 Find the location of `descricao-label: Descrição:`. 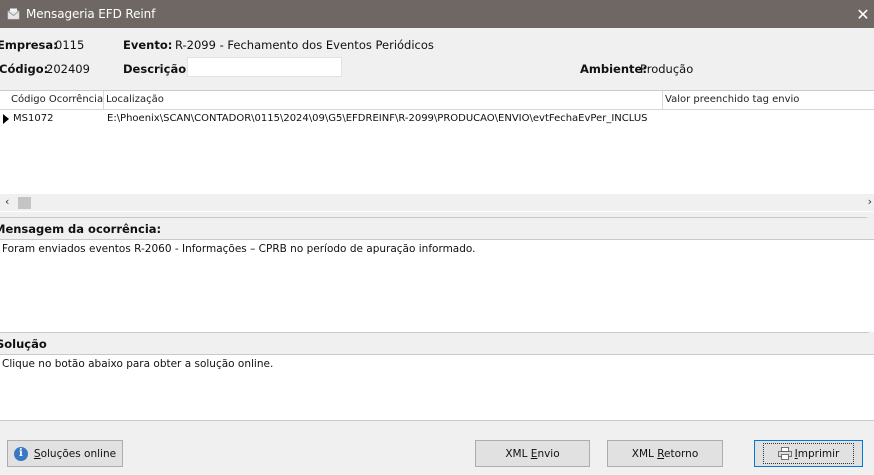

descricao-label: Descrição: is located at coordinates (157, 69).